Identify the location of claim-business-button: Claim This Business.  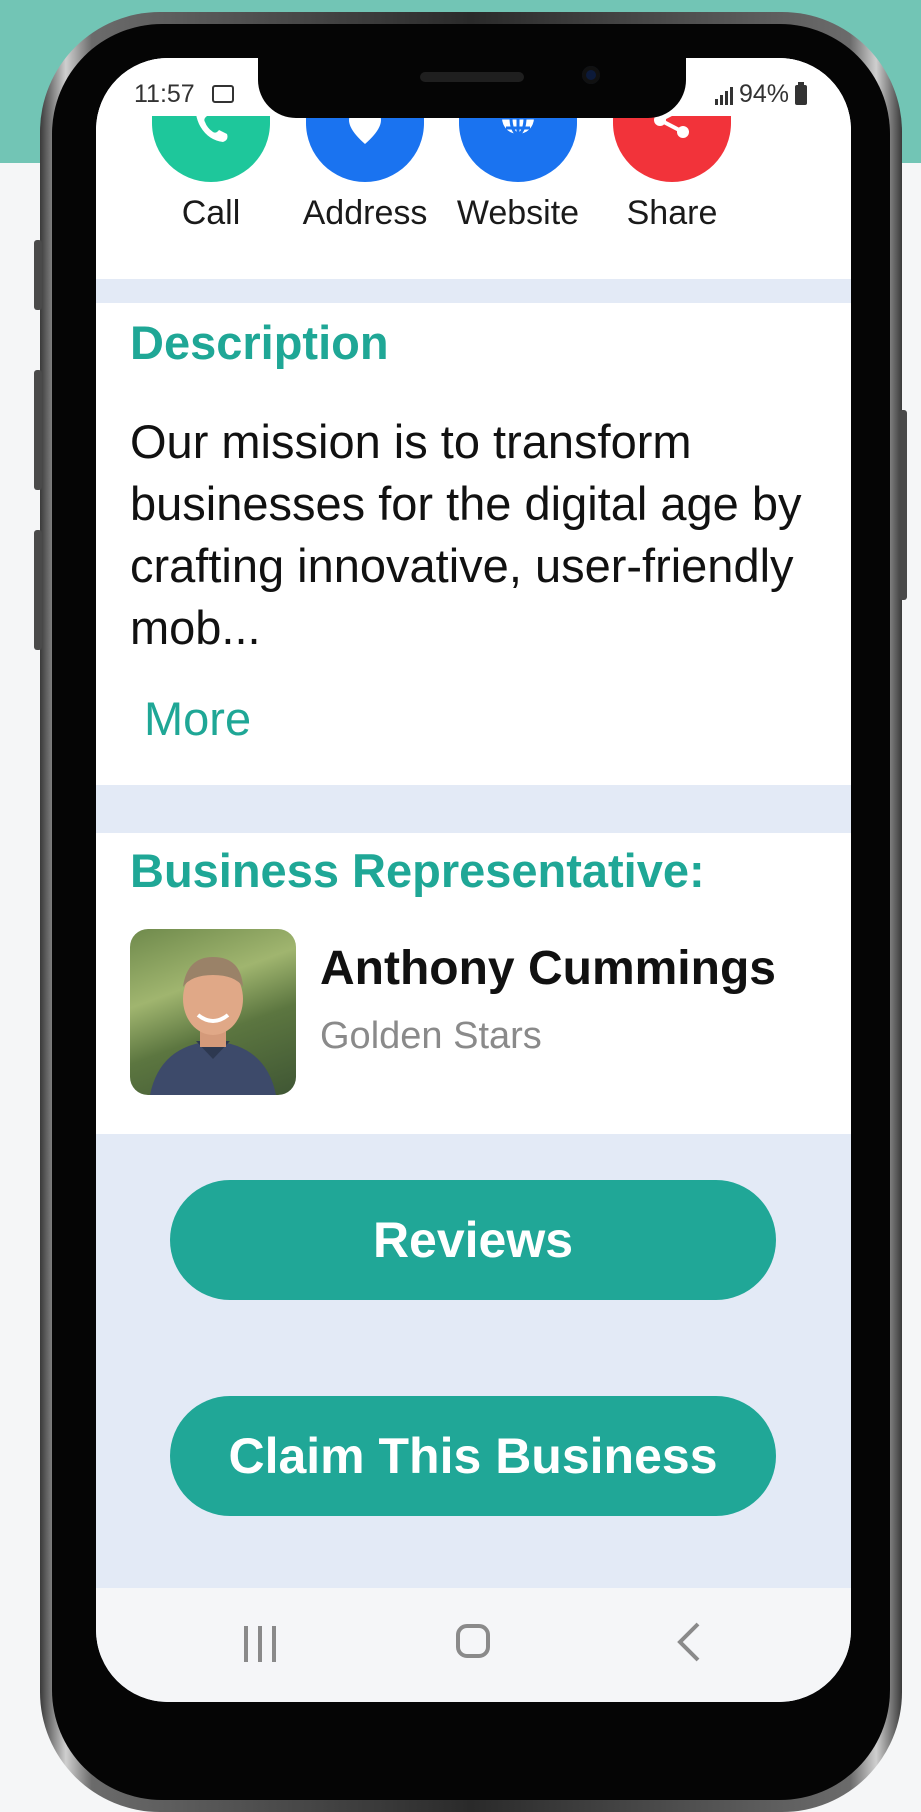
(473, 1456).